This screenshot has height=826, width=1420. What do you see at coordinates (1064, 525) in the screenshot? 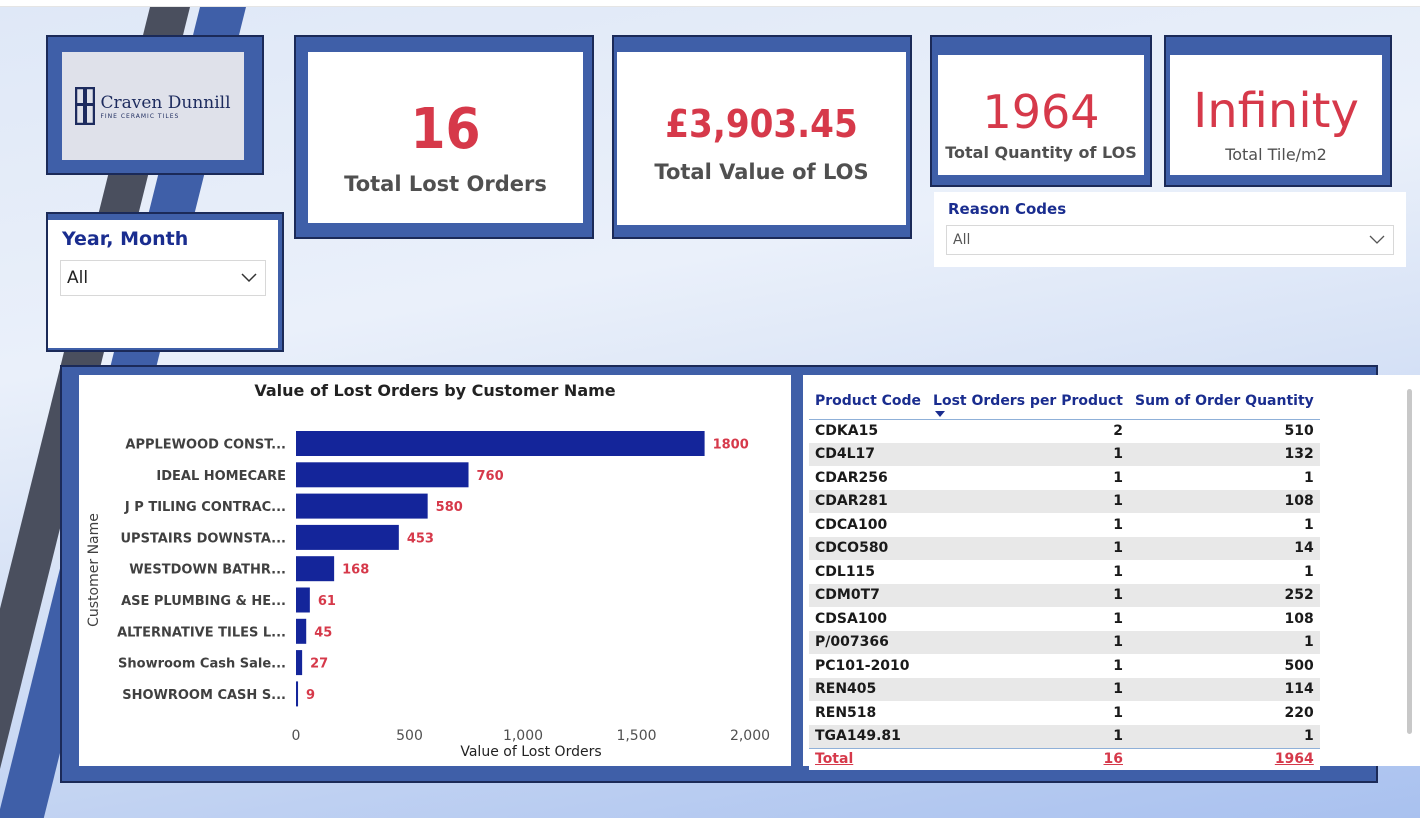
I see `table-row: CDCA100 1 1` at bounding box center [1064, 525].